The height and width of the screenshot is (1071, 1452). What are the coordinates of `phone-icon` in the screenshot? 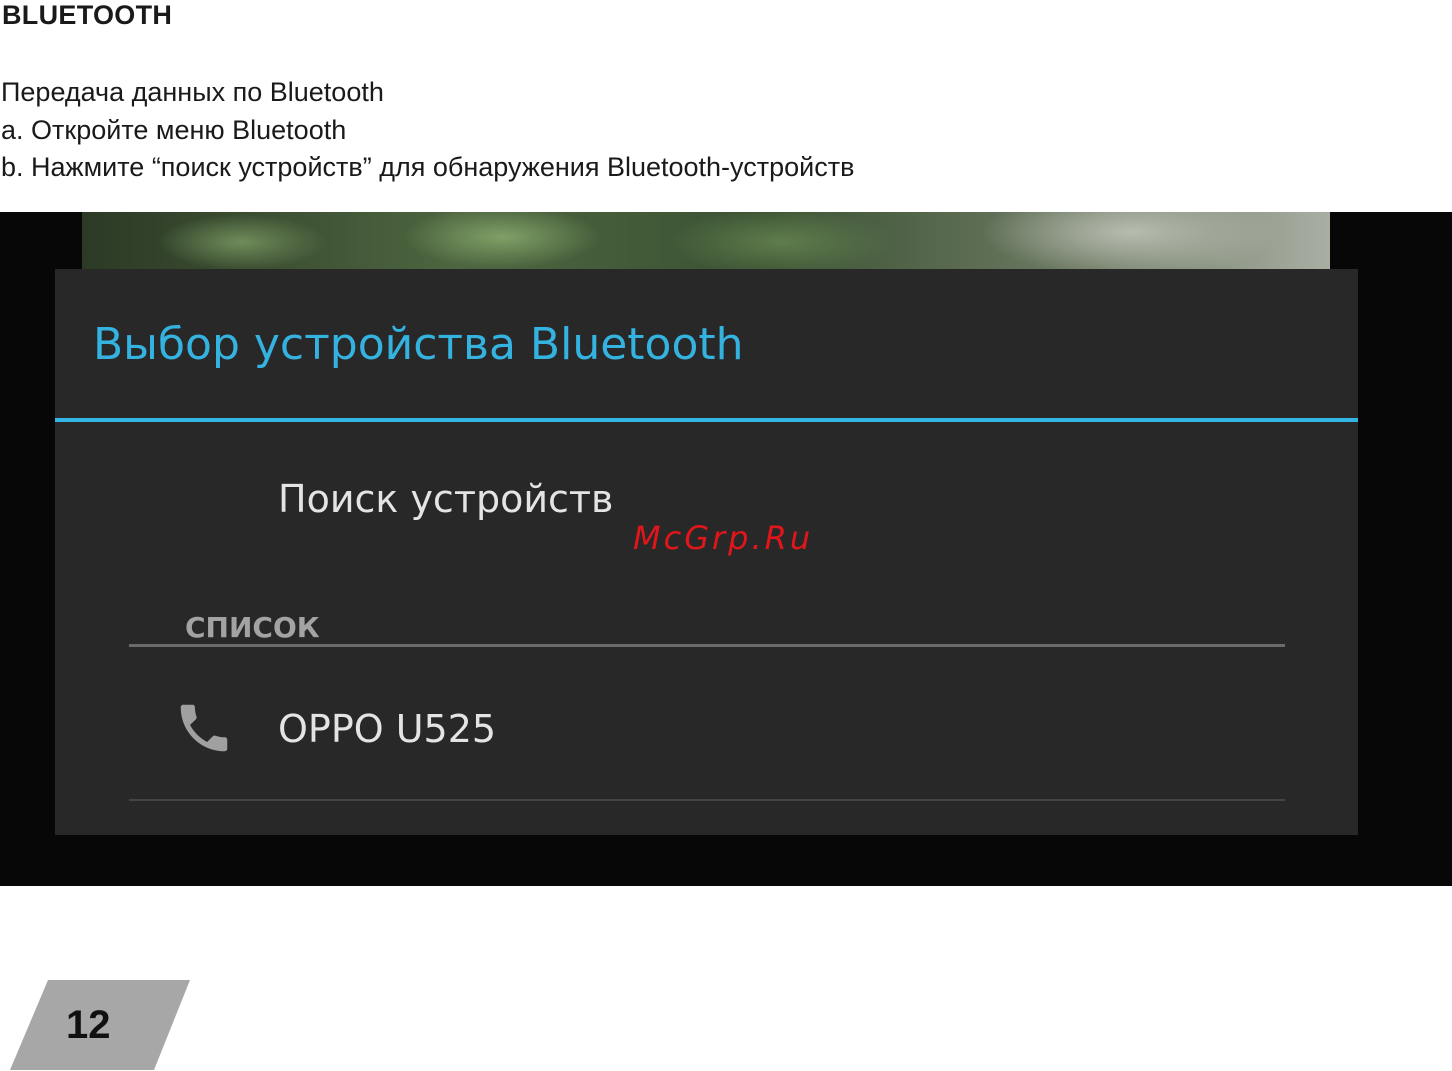 It's located at (204, 728).